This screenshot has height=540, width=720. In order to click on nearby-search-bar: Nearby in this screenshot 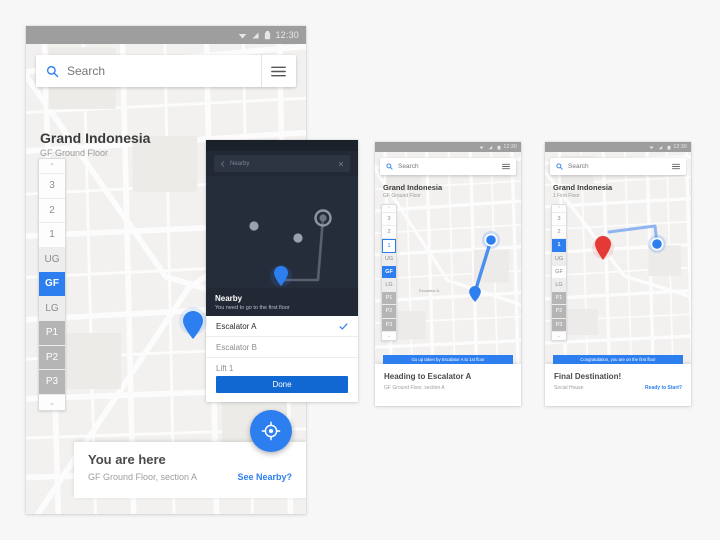, I will do `click(282, 163)`.